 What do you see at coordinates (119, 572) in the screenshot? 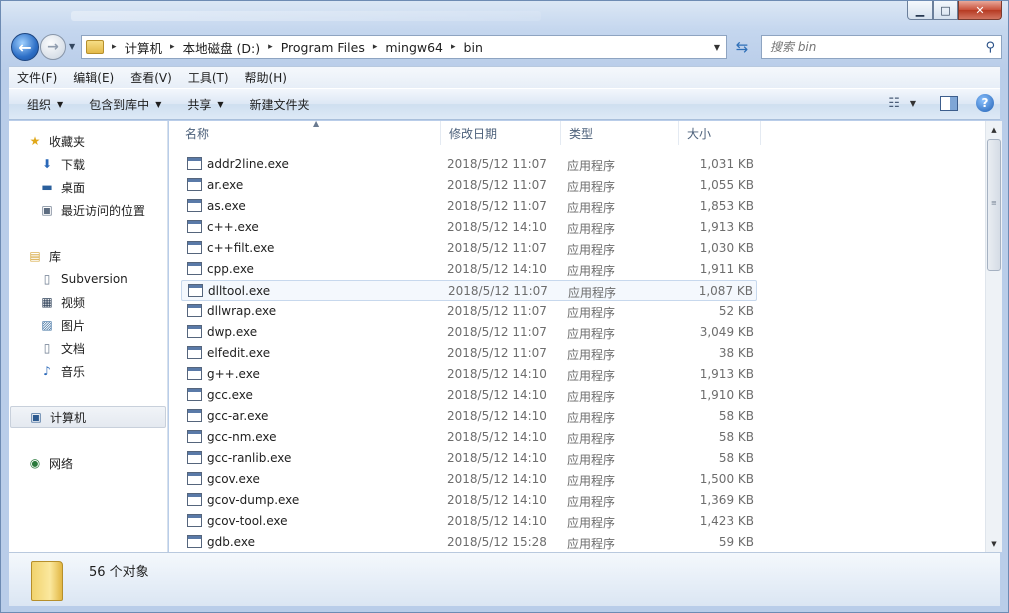
I see `object-count: 56 个对象` at bounding box center [119, 572].